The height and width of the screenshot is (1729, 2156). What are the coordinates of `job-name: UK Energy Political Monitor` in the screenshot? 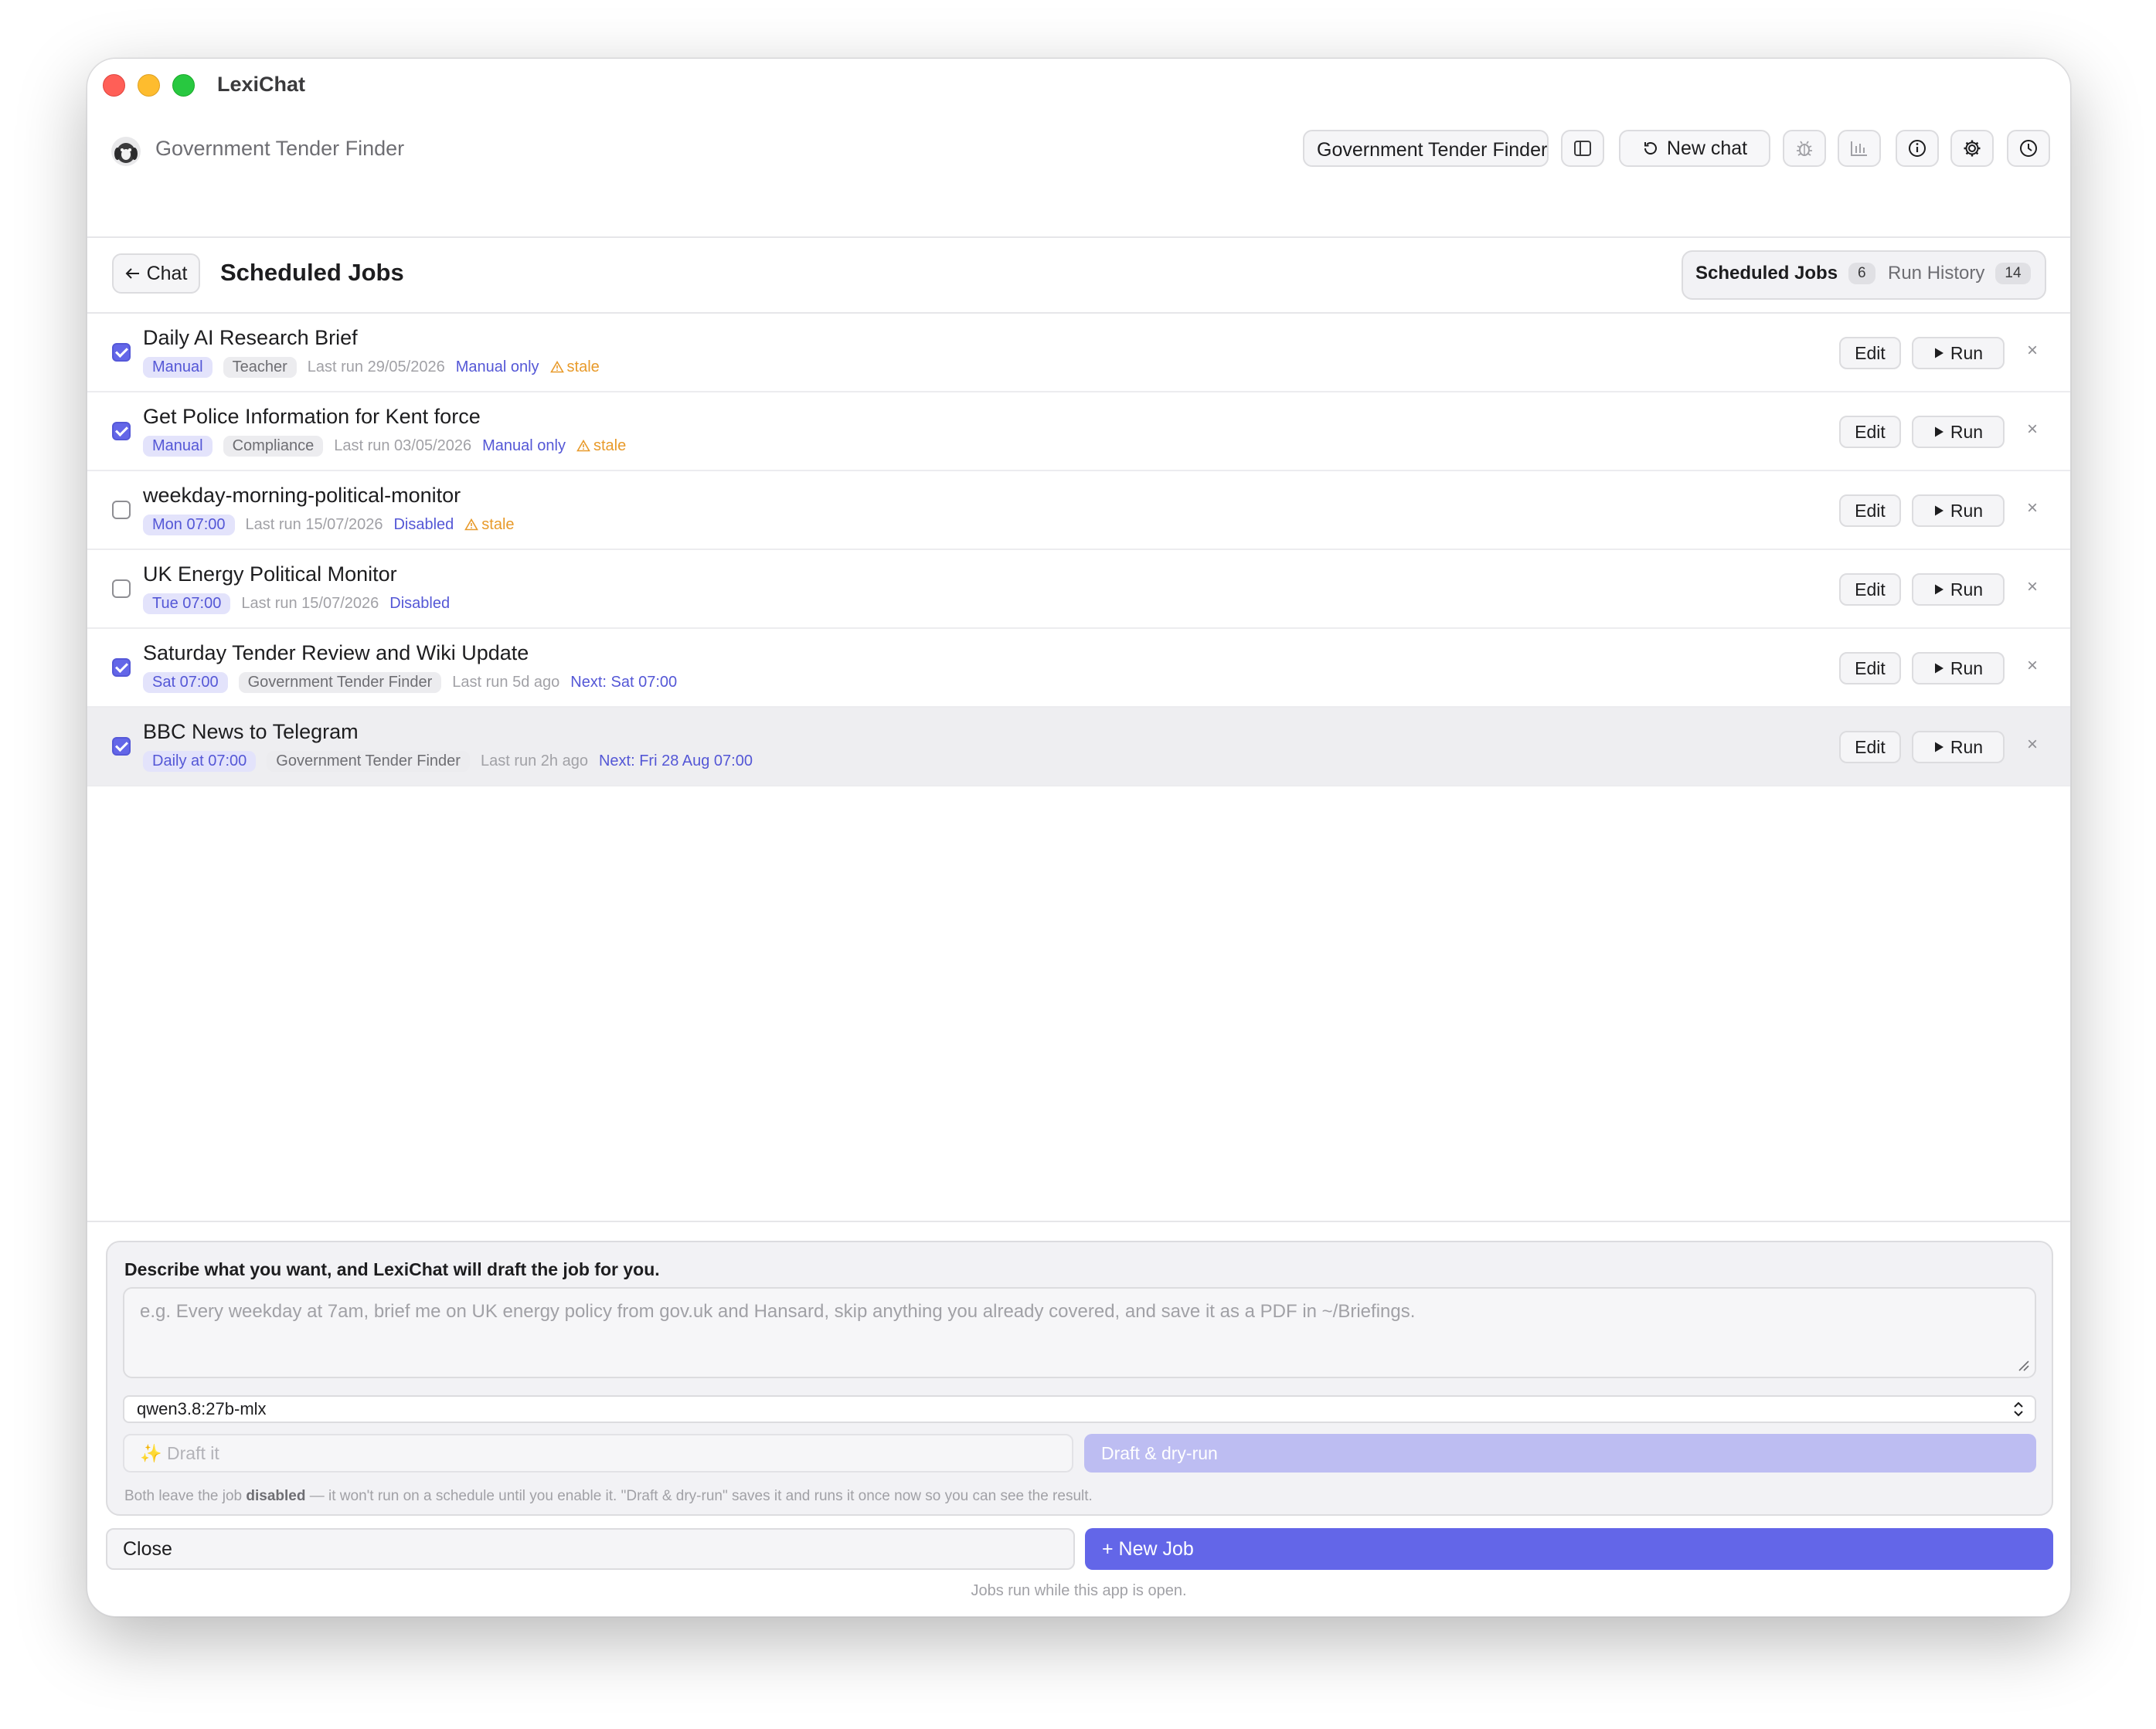 It's located at (270, 574).